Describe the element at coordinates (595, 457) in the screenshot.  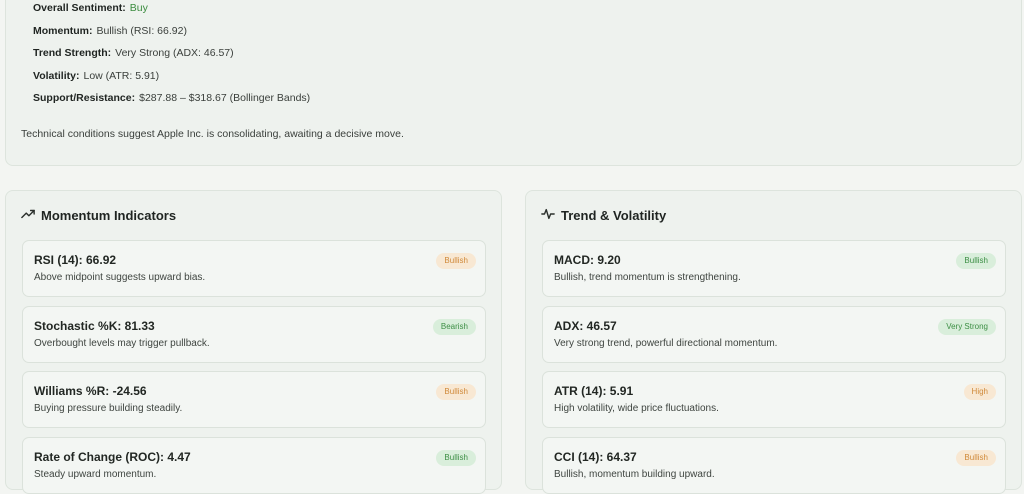
I see `indicator-name: CCI (14): 64.37` at that location.